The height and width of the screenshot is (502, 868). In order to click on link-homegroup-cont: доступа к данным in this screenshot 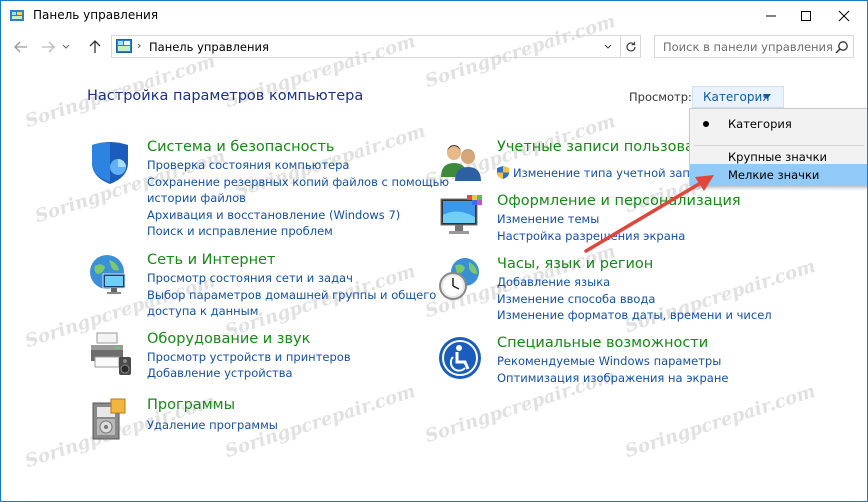, I will do `click(202, 311)`.